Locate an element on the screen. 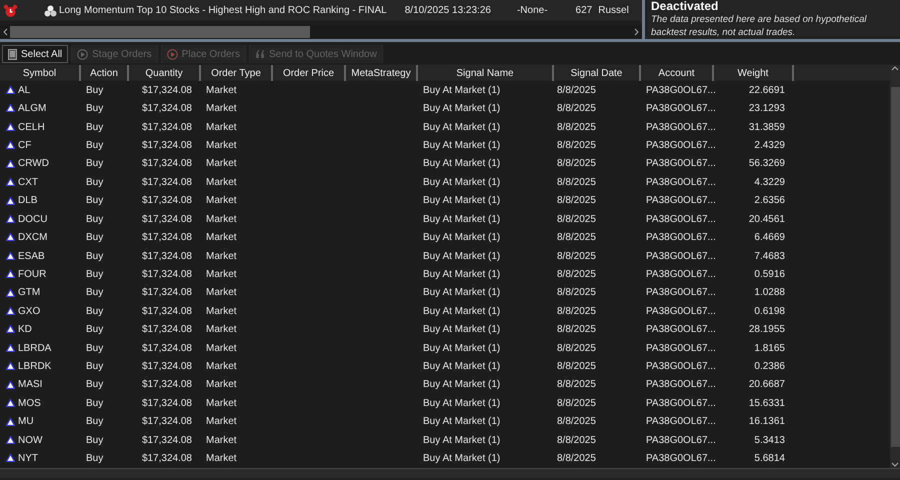  table-cell: 0.5916 is located at coordinates (753, 274).